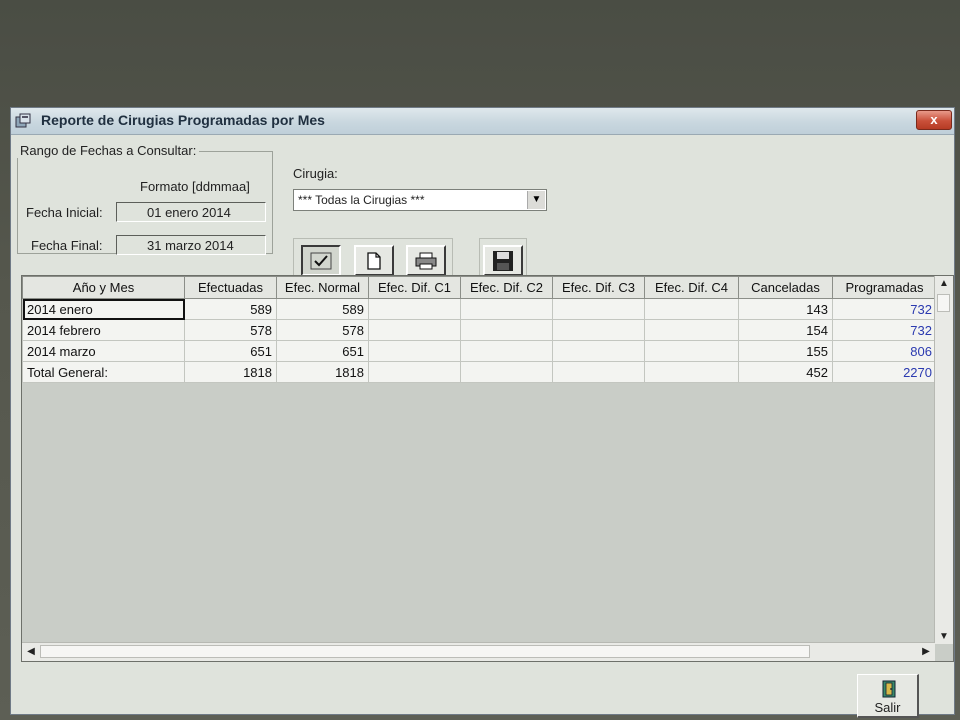 The width and height of the screenshot is (960, 720). I want to click on vertical-scrollbar: ▲ ▼, so click(943, 460).